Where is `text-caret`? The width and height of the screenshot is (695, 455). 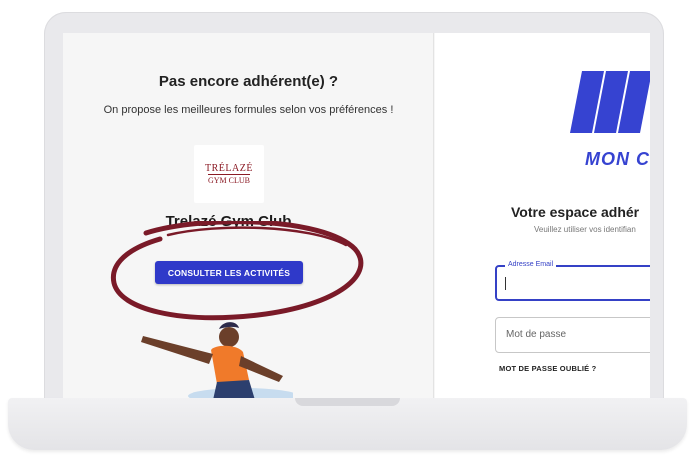 text-caret is located at coordinates (505, 283).